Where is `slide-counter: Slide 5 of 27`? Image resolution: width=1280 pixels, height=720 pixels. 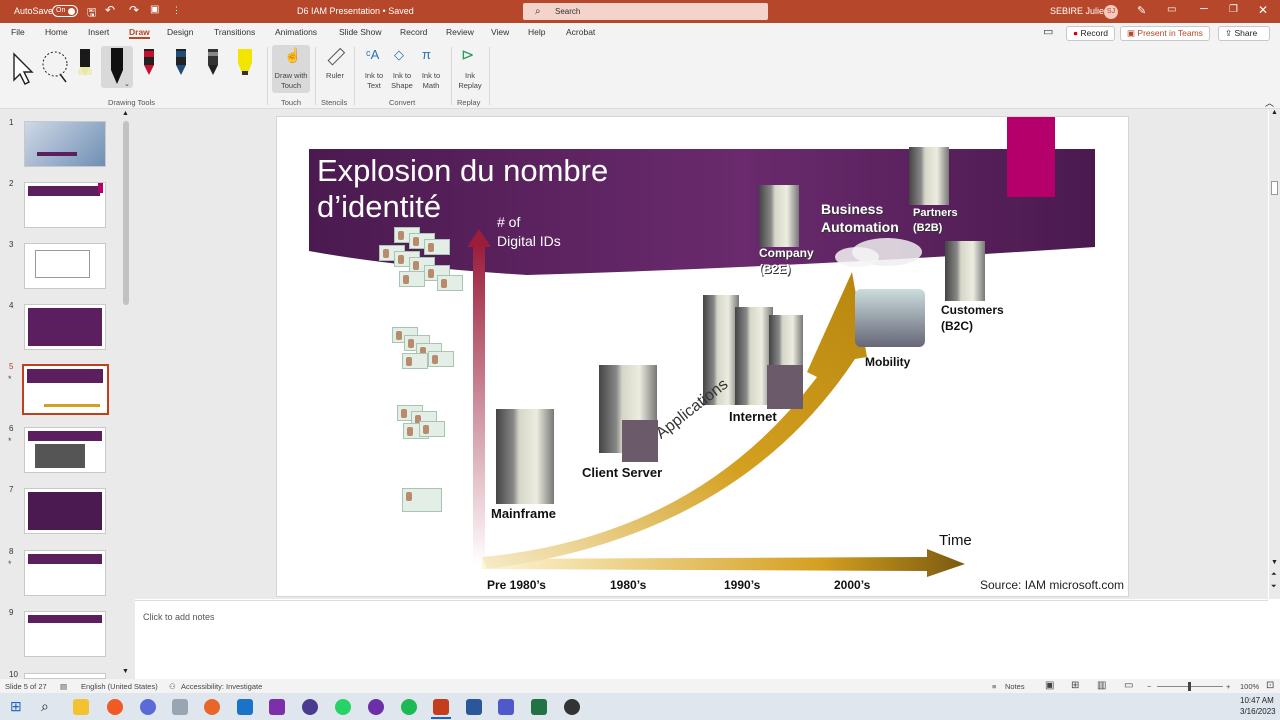 slide-counter: Slide 5 of 27 is located at coordinates (26, 686).